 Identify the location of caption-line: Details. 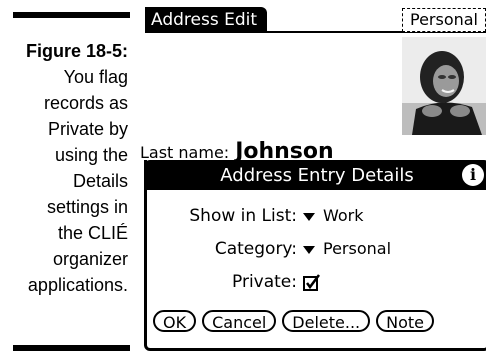
(100, 181).